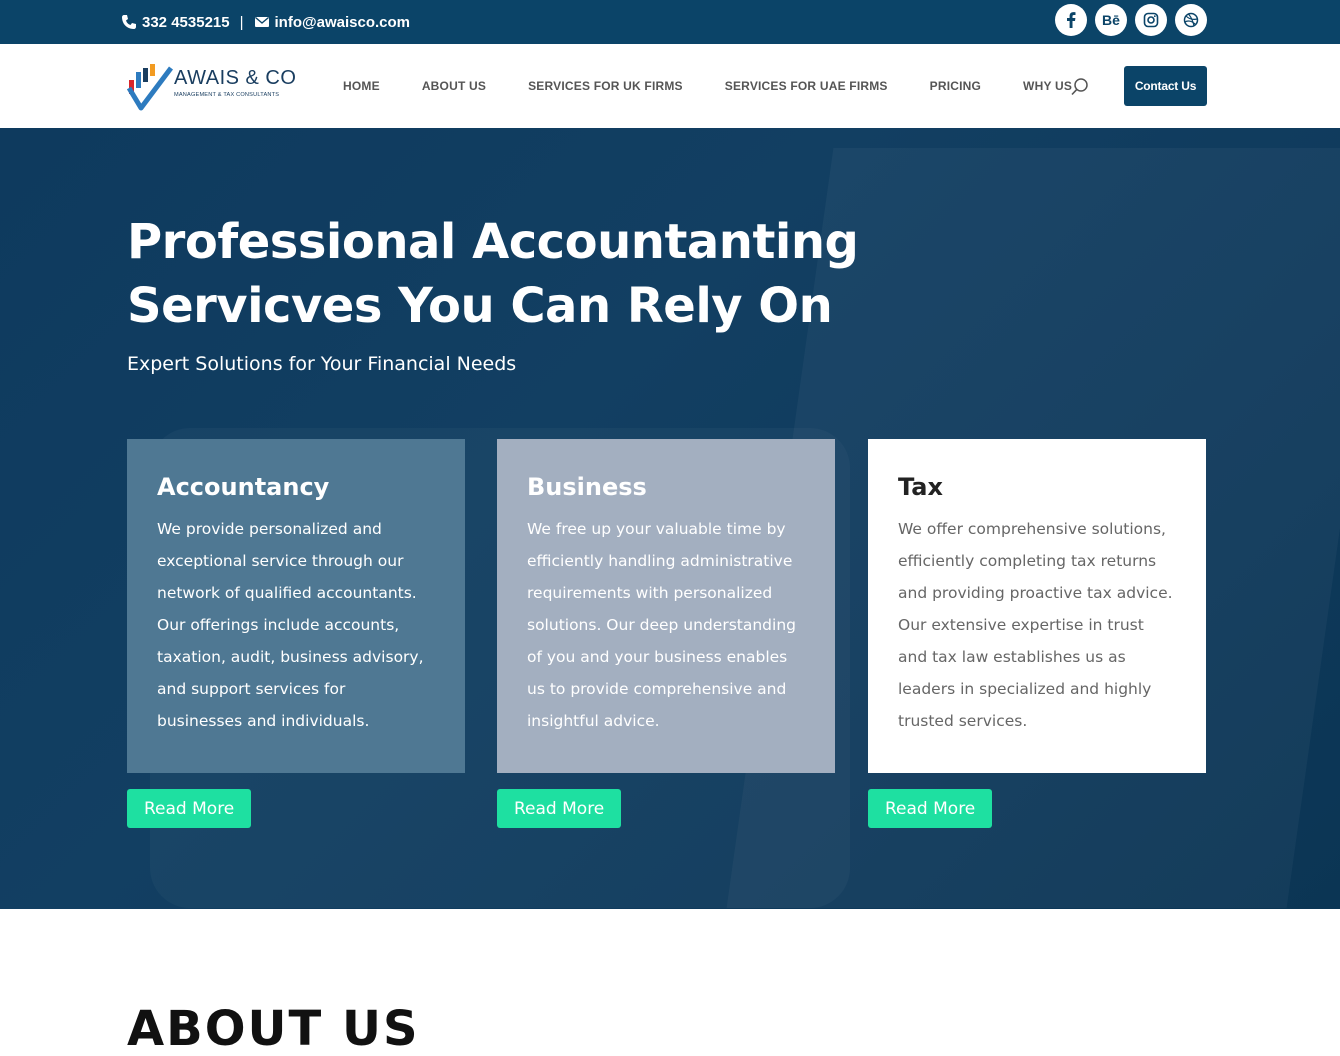  Describe the element at coordinates (930, 808) in the screenshot. I see `read-more-tax-button: Read More` at that location.